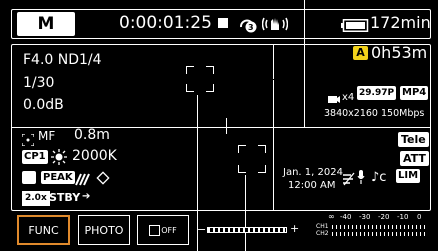 The height and width of the screenshot is (251, 438). Describe the element at coordinates (92, 135) in the screenshot. I see `focus-distance: 0.8m` at that location.